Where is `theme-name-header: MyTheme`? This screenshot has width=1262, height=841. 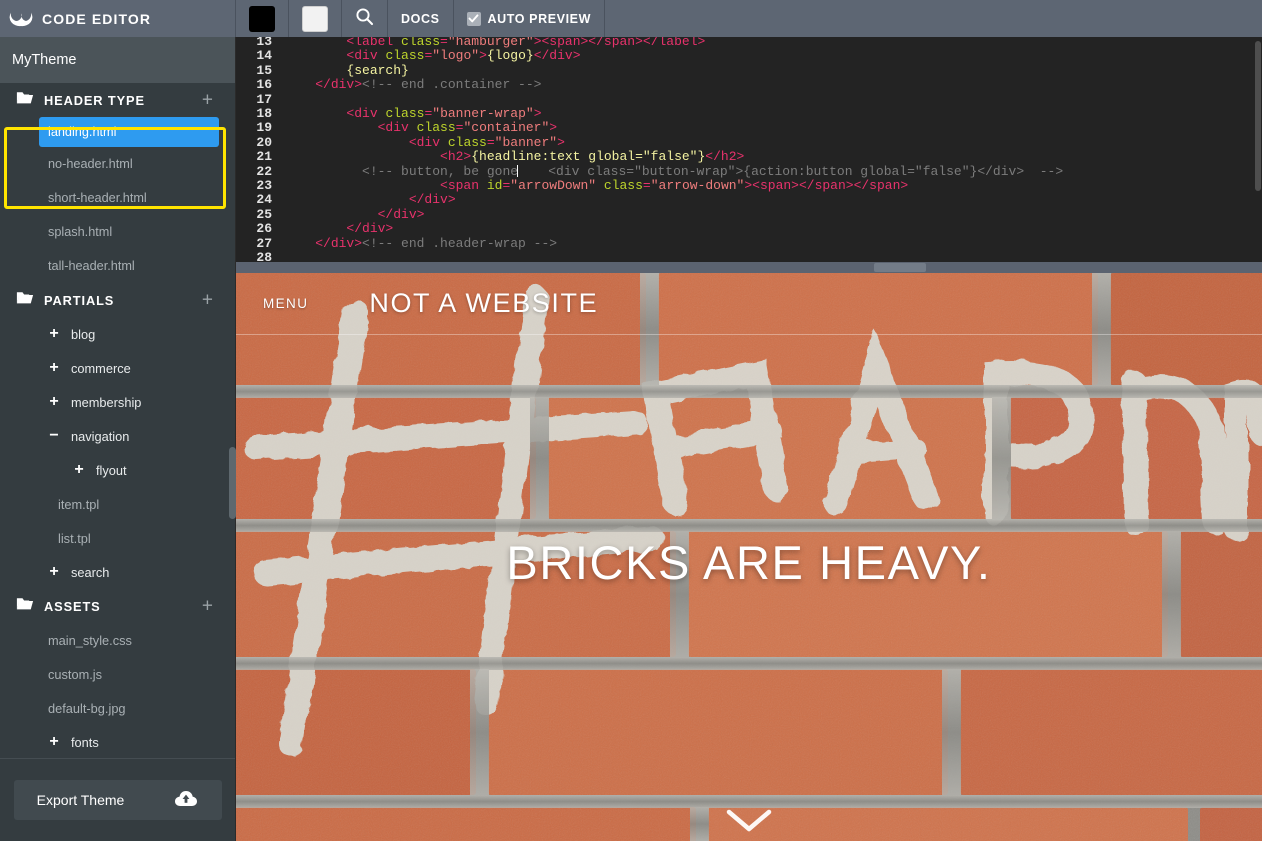 theme-name-header: MyTheme is located at coordinates (117, 60).